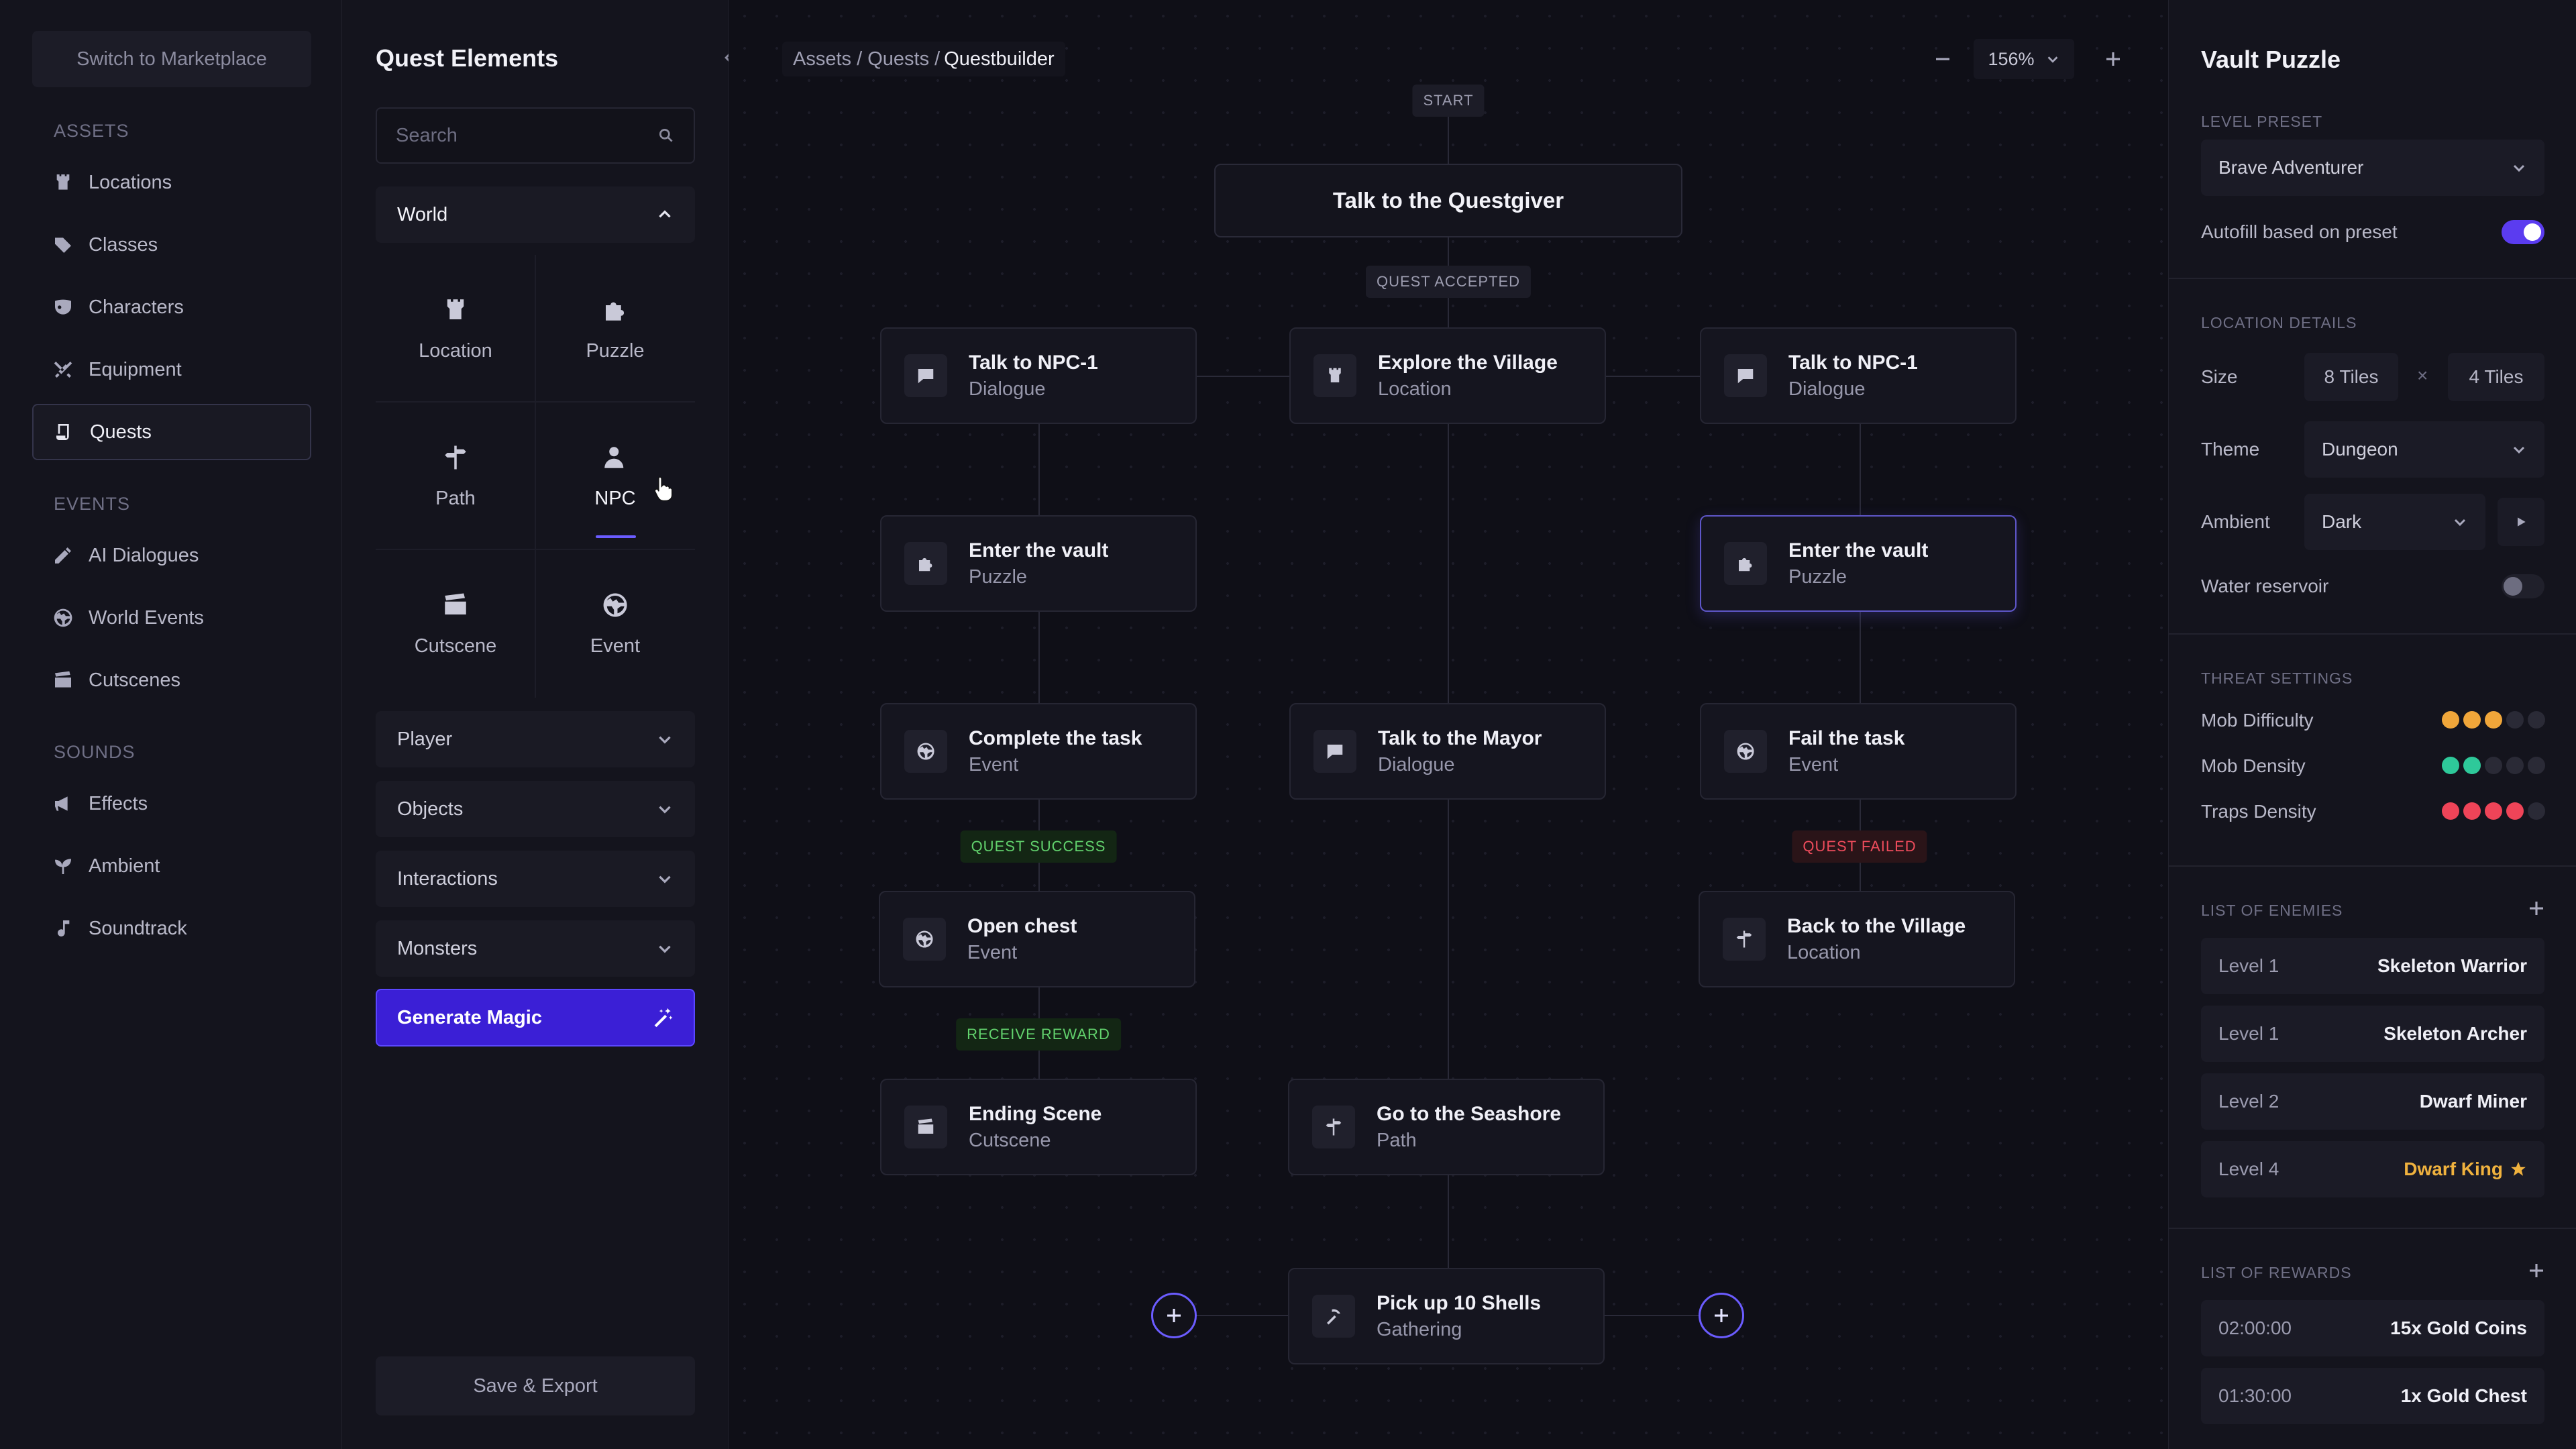 Image resolution: width=2576 pixels, height=1449 pixels. Describe the element at coordinates (171, 369) in the screenshot. I see `nav-item-equipment: Equipment` at that location.